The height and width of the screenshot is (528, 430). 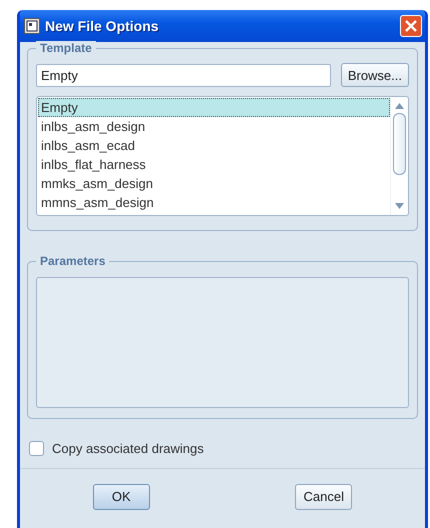 I want to click on scrollbar, so click(x=399, y=156).